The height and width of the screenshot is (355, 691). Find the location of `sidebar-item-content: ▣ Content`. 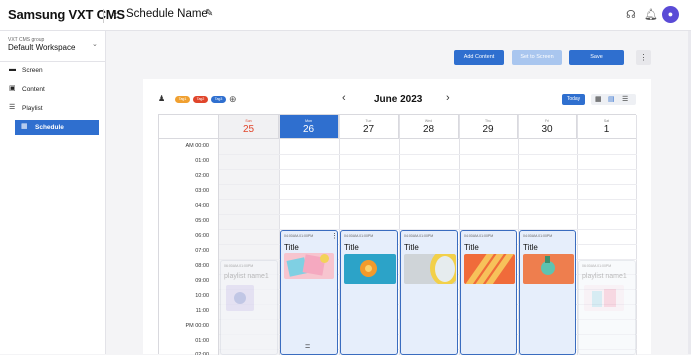

sidebar-item-content: ▣ Content is located at coordinates (53, 89).